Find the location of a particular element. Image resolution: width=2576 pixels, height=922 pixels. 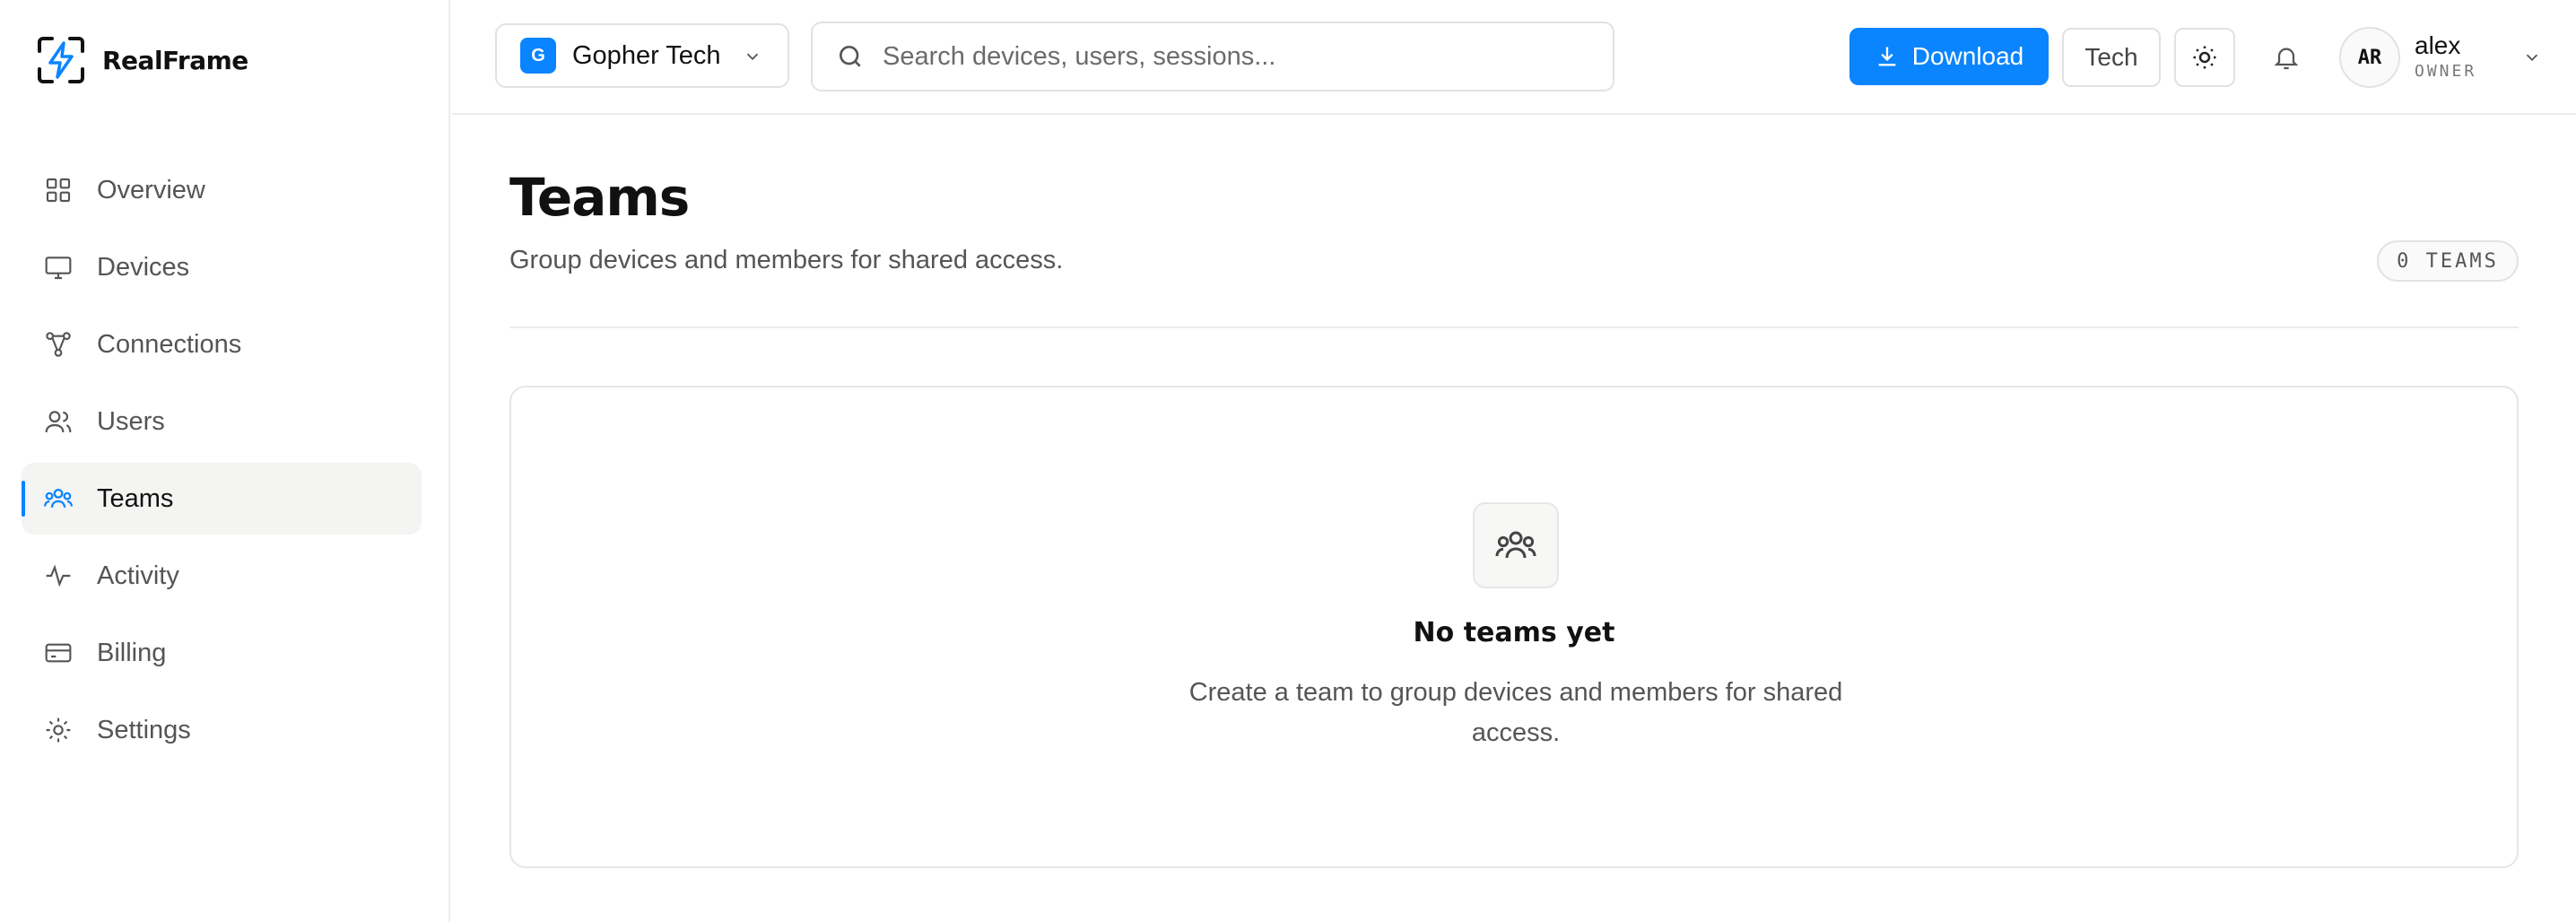

user-role: OWNER is located at coordinates (2446, 71).